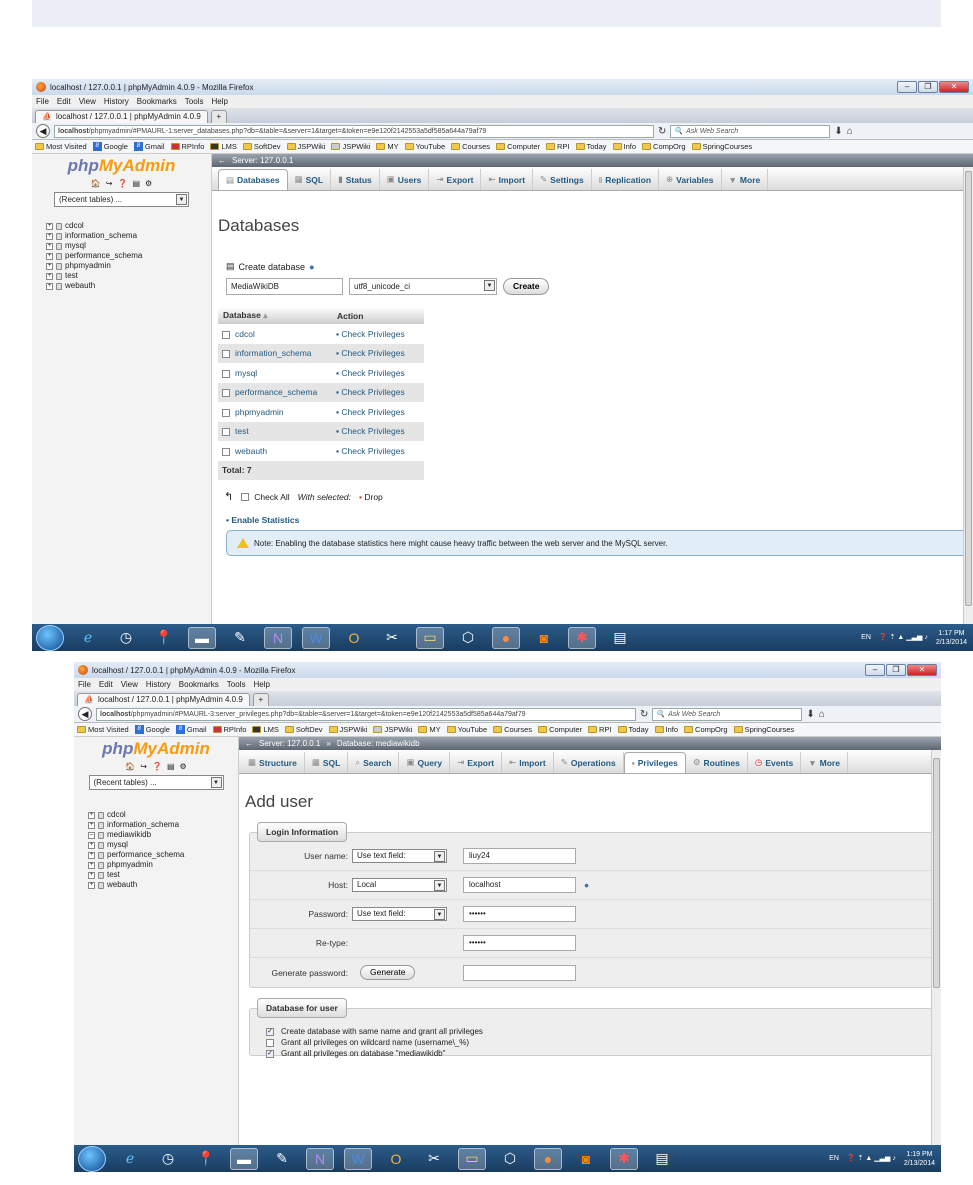  What do you see at coordinates (305, 146) in the screenshot?
I see `bookmark-jspwiki: JSPWiki` at bounding box center [305, 146].